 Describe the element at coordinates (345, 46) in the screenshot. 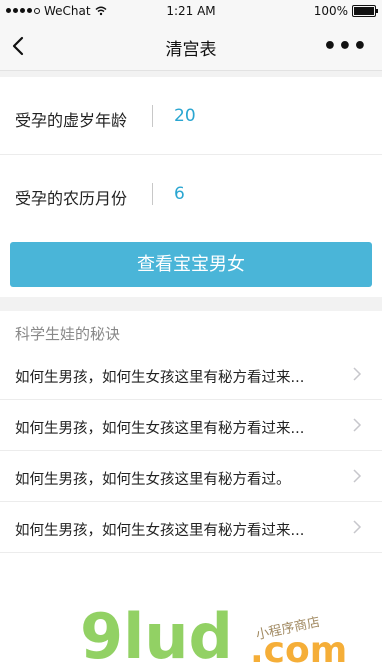

I see `more-icon: •••` at that location.